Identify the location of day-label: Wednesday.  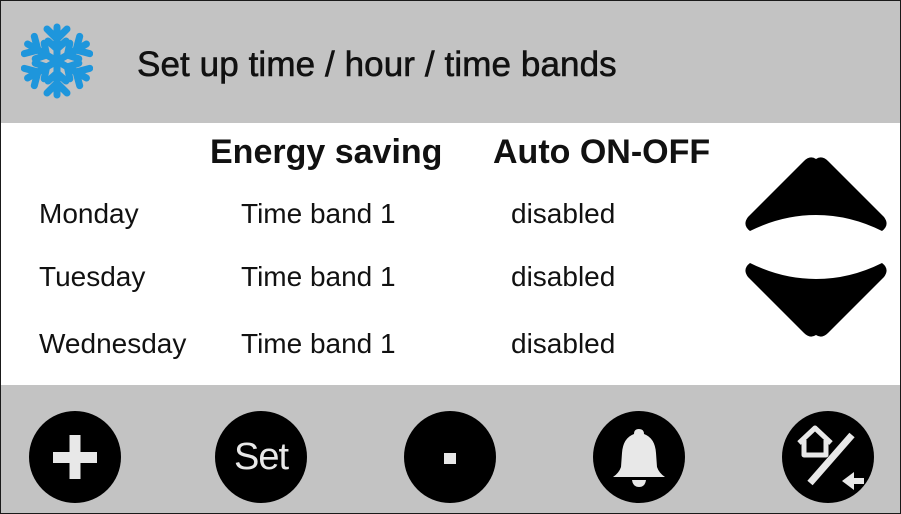
(113, 343).